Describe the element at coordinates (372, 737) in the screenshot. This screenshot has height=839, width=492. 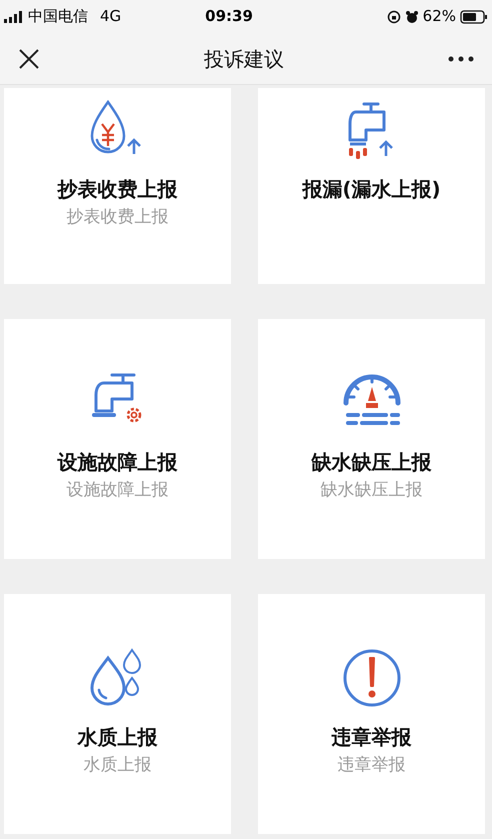
I see `card-title: 违章举报` at that location.